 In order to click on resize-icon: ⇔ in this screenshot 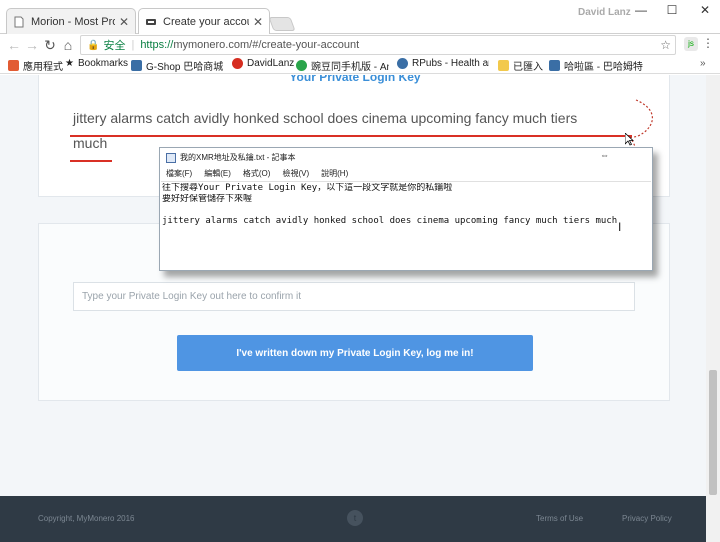, I will do `click(604, 155)`.